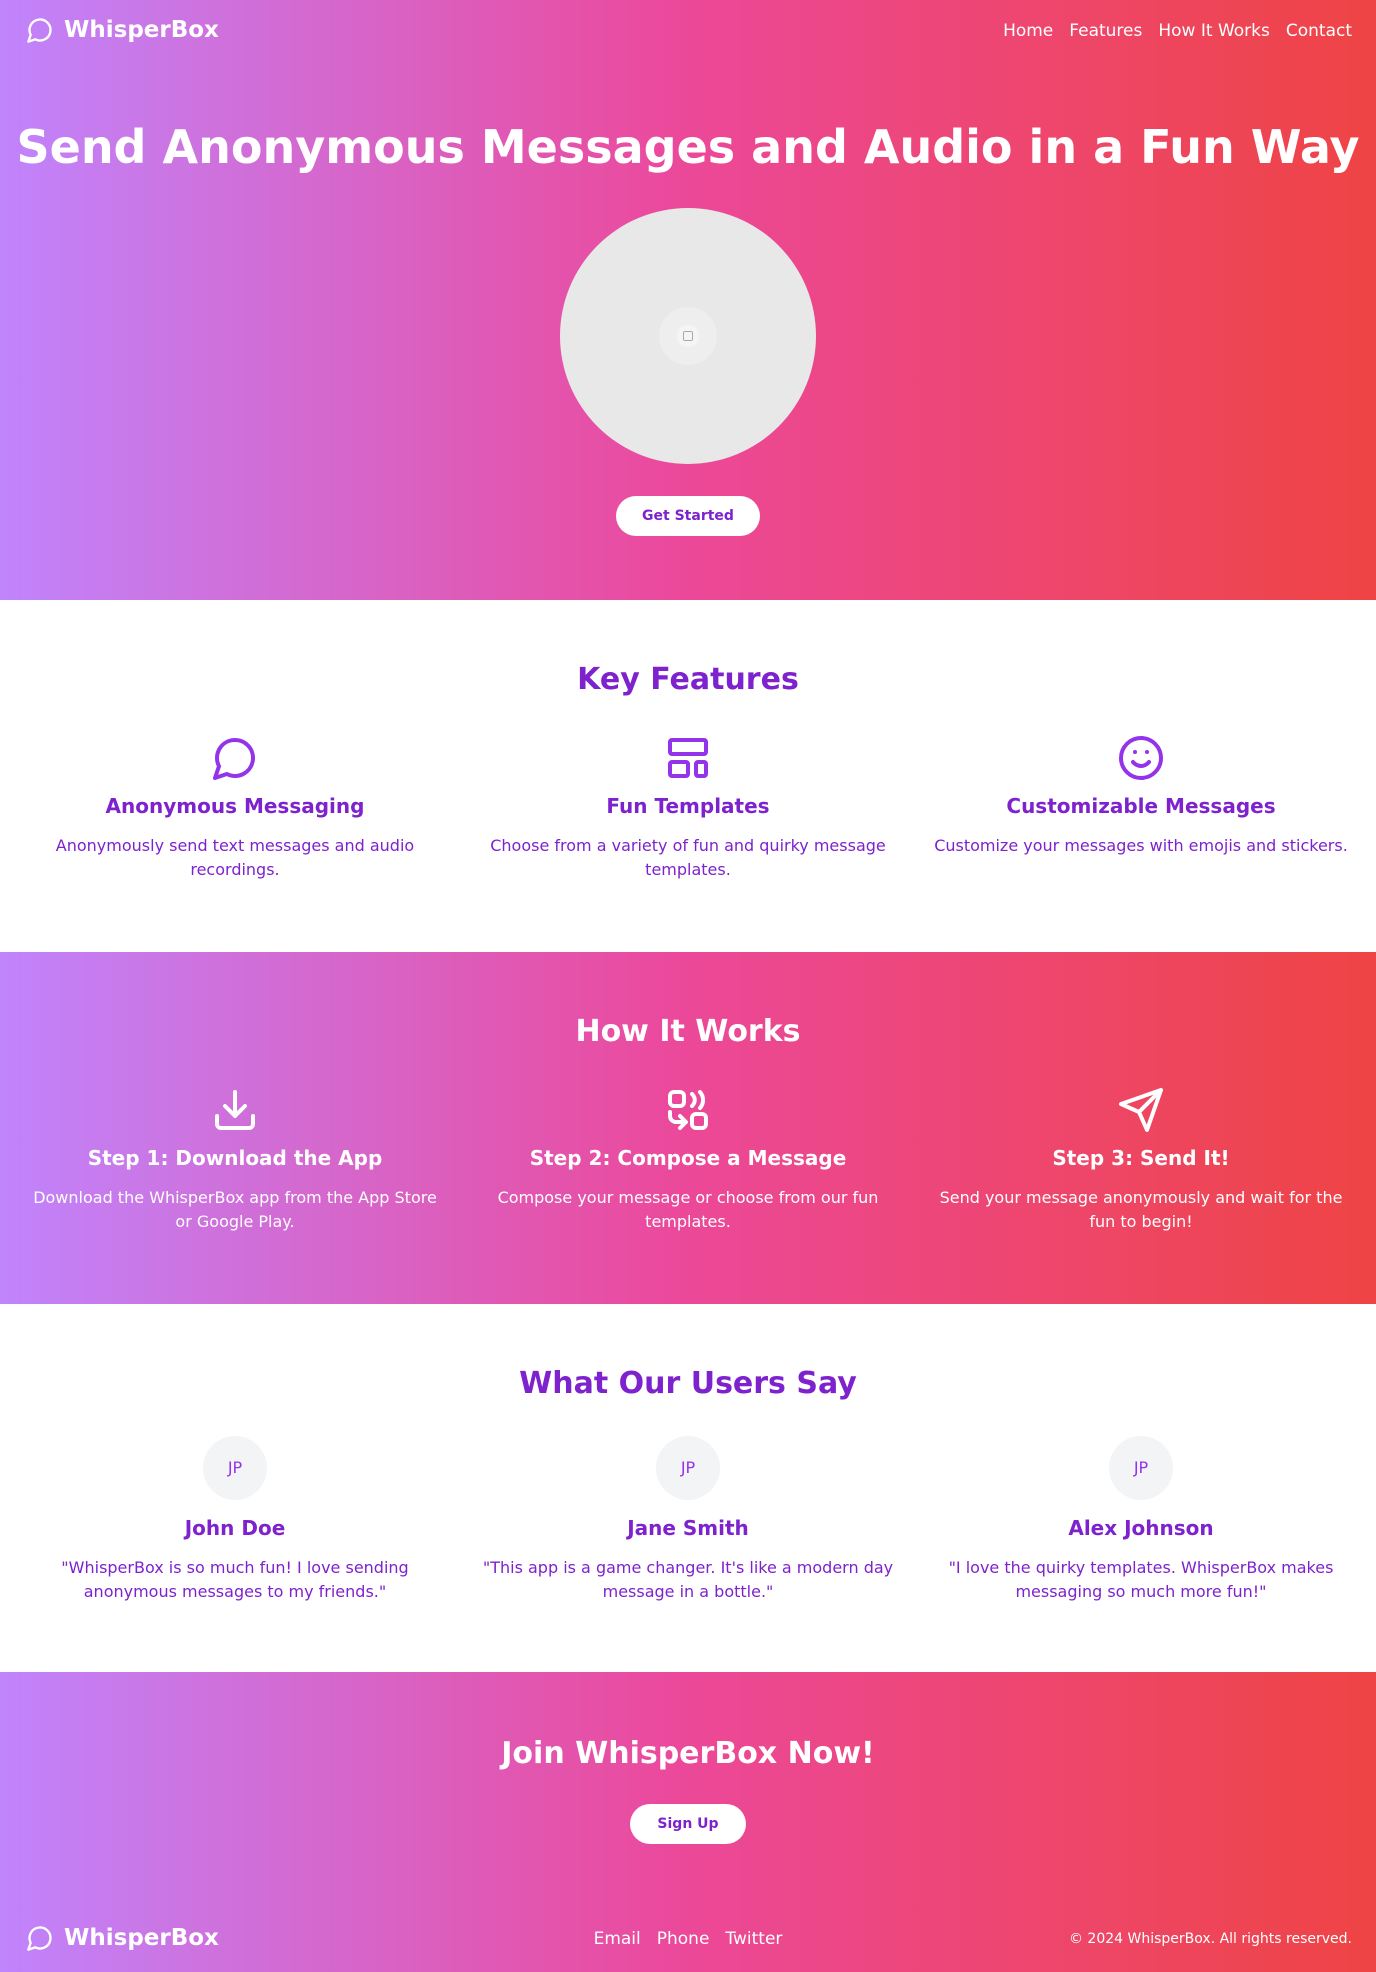 This screenshot has height=1972, width=1376. I want to click on features-title: Key Features, so click(688, 679).